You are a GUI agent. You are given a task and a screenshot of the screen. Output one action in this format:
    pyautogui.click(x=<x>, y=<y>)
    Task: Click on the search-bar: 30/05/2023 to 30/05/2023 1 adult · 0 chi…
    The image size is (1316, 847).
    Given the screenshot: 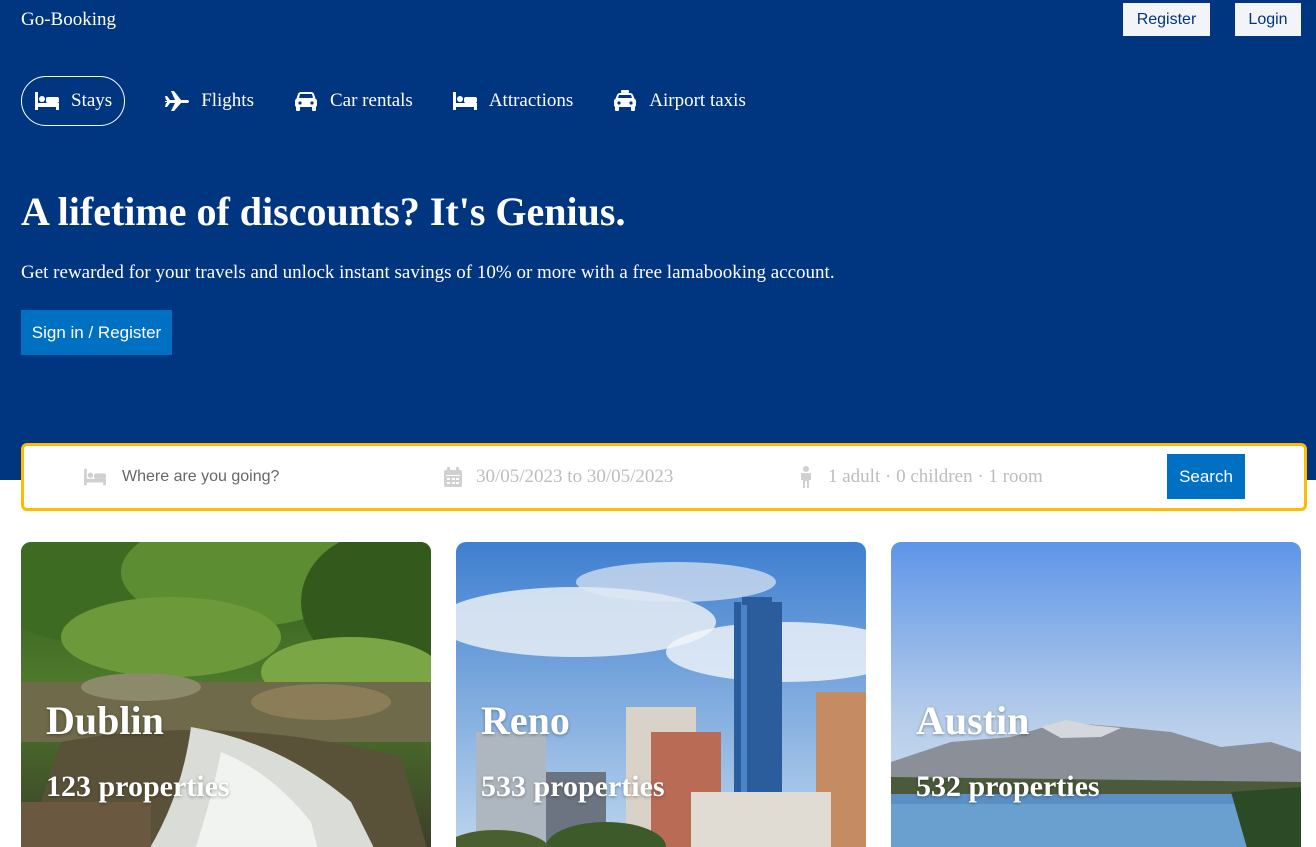 What is the action you would take?
    pyautogui.click(x=664, y=477)
    